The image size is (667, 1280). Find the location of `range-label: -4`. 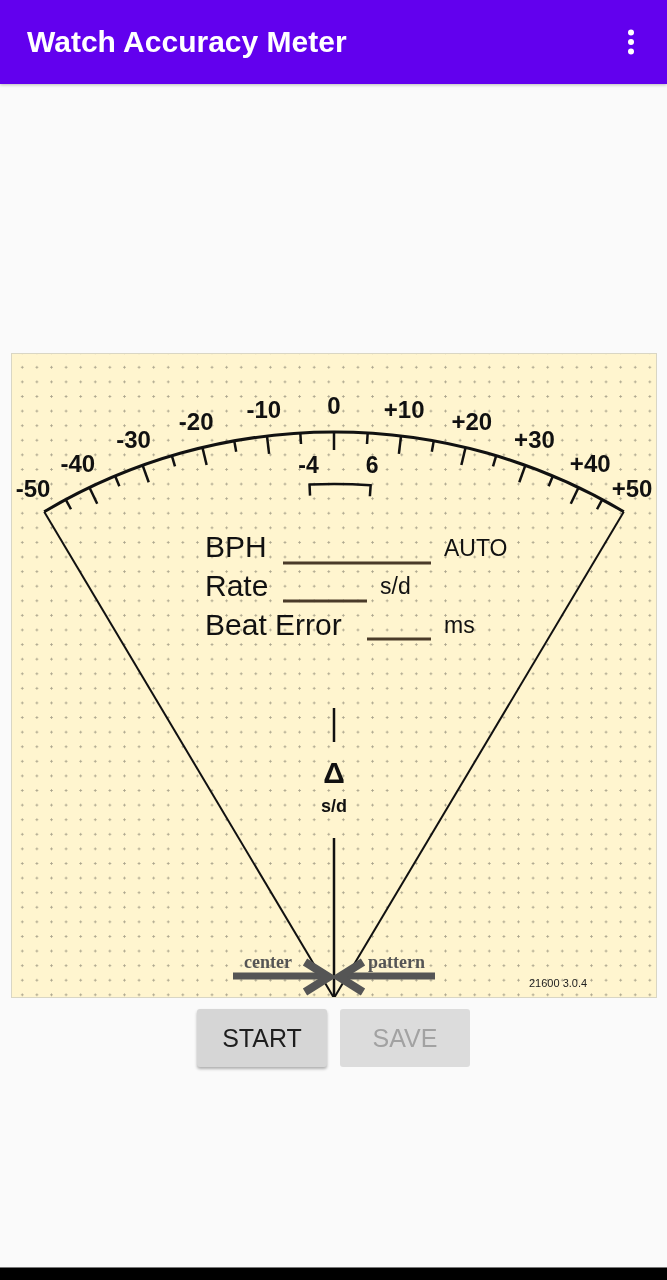

range-label: -4 is located at coordinates (308, 464).